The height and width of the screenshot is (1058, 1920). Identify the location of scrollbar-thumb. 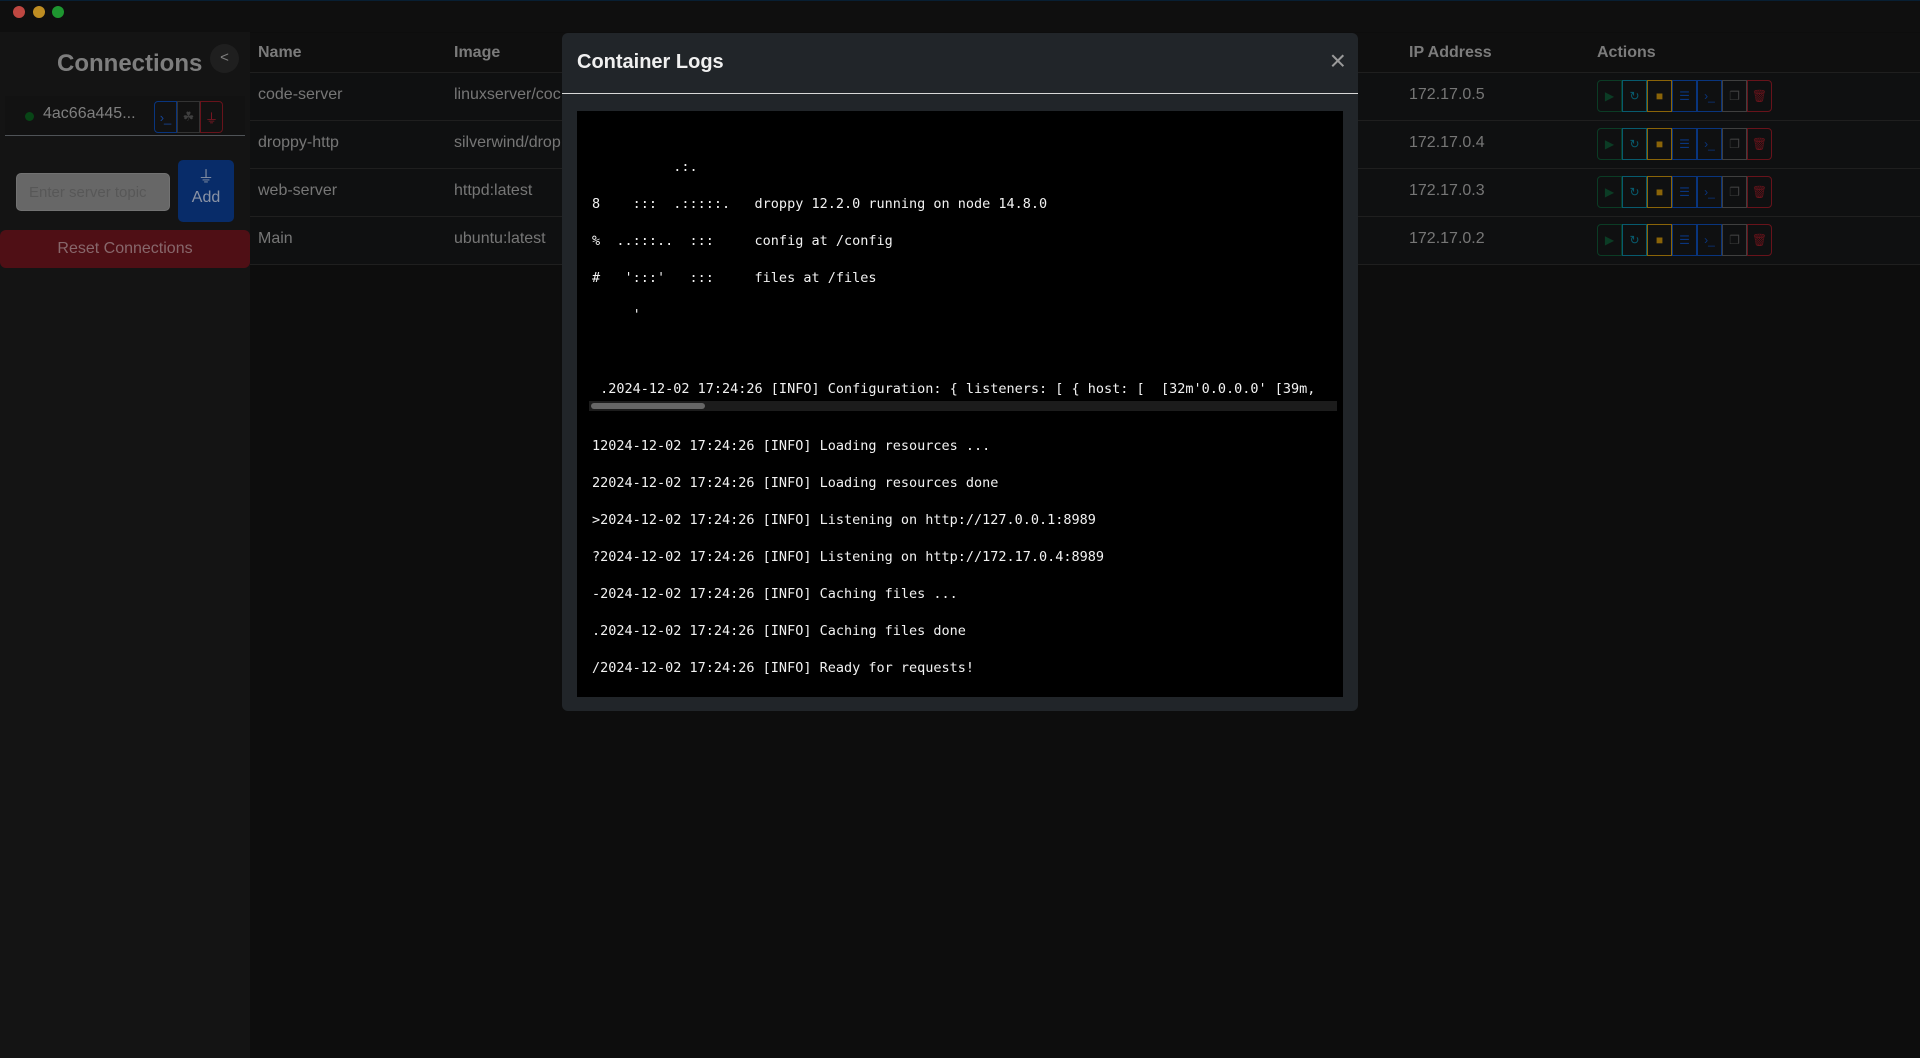
(648, 406).